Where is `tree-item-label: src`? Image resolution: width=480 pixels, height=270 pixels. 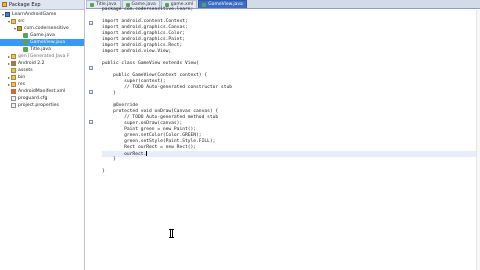
tree-item-label: src is located at coordinates (21, 21).